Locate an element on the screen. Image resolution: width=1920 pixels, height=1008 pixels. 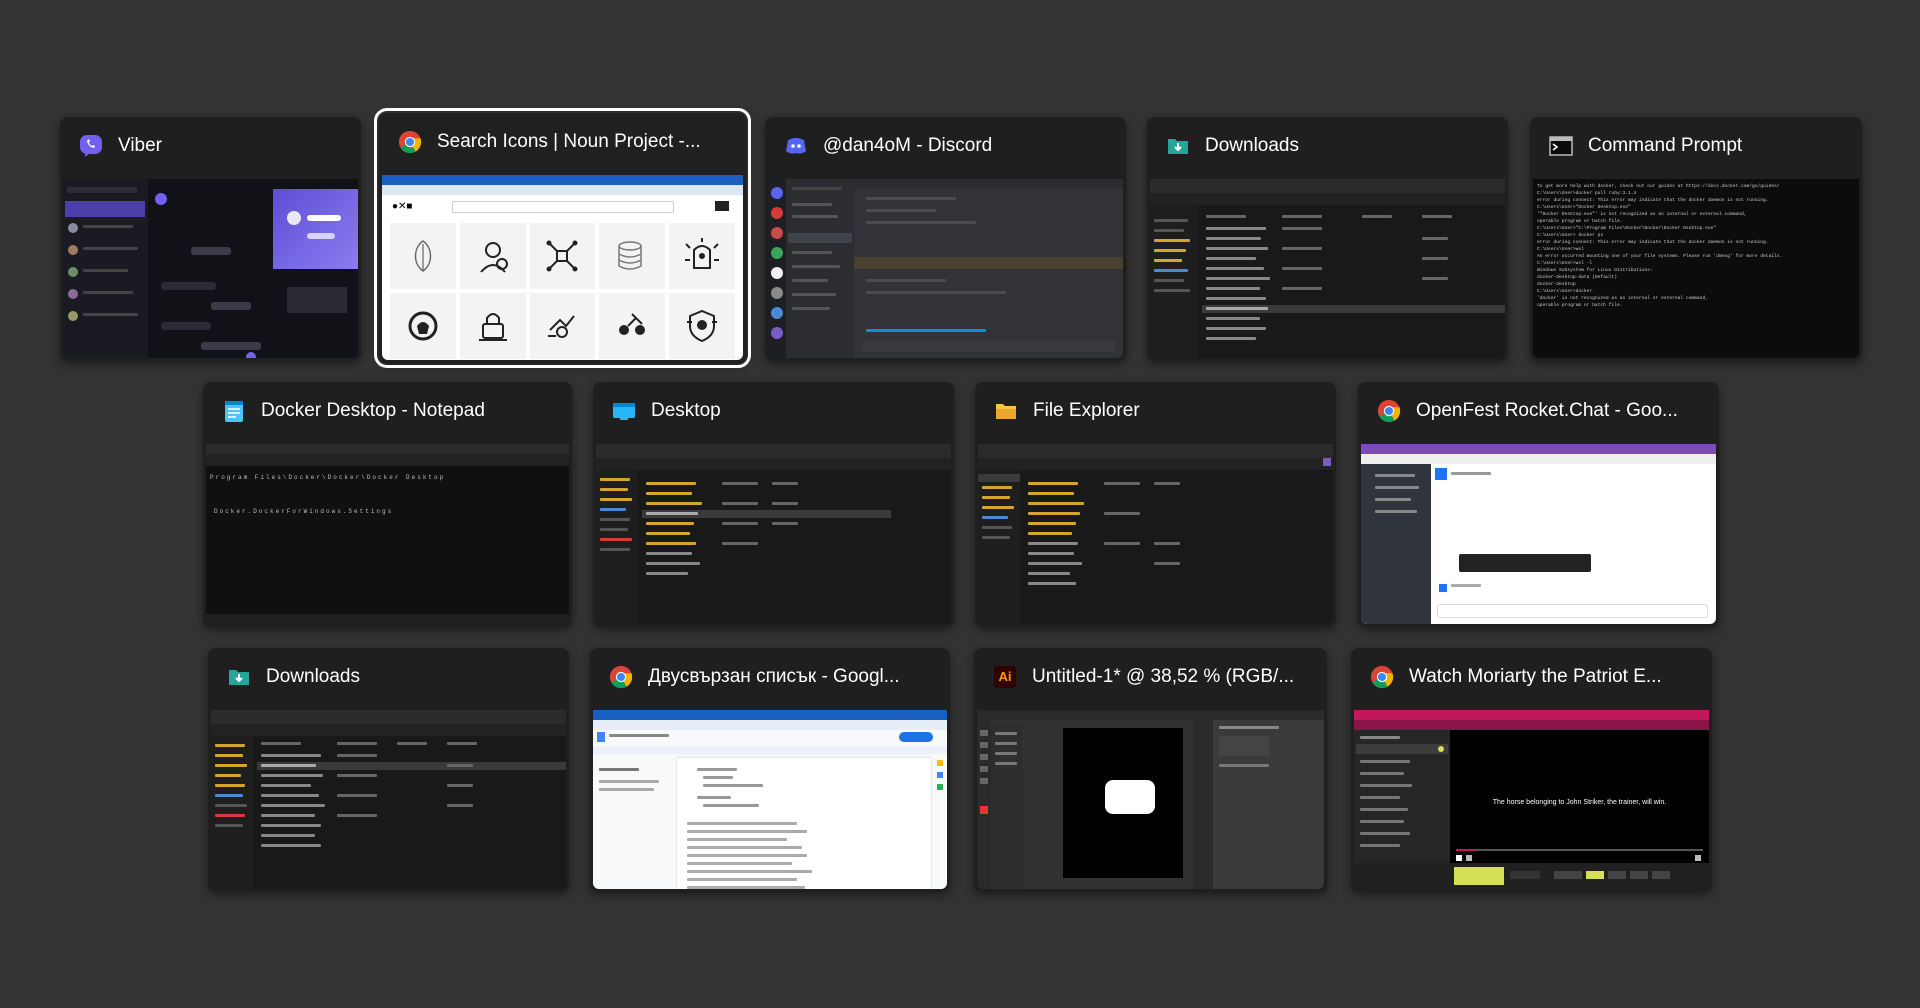
window-discord: @dan4oM - Discord is located at coordinates (945, 239).